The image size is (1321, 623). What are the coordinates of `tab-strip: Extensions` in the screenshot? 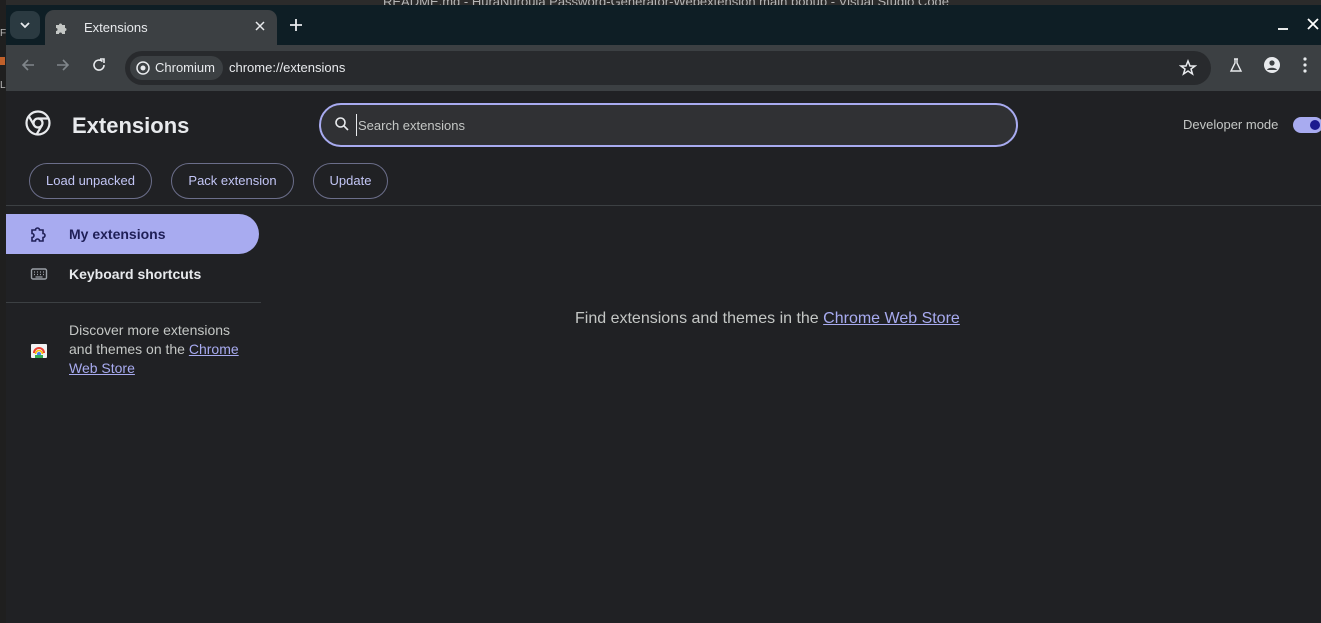 It's located at (663, 25).